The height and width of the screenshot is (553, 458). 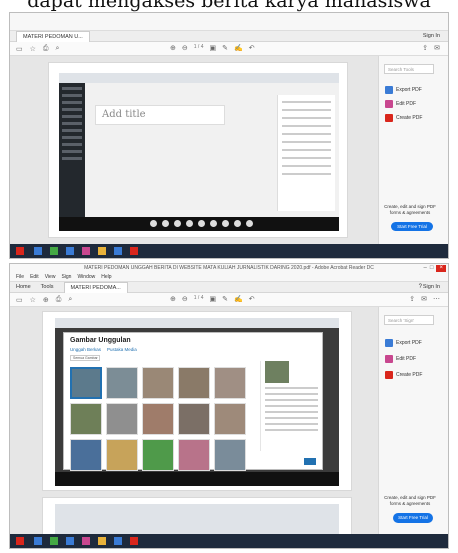 What do you see at coordinates (86, 277) in the screenshot?
I see `menu-window: Window` at bounding box center [86, 277].